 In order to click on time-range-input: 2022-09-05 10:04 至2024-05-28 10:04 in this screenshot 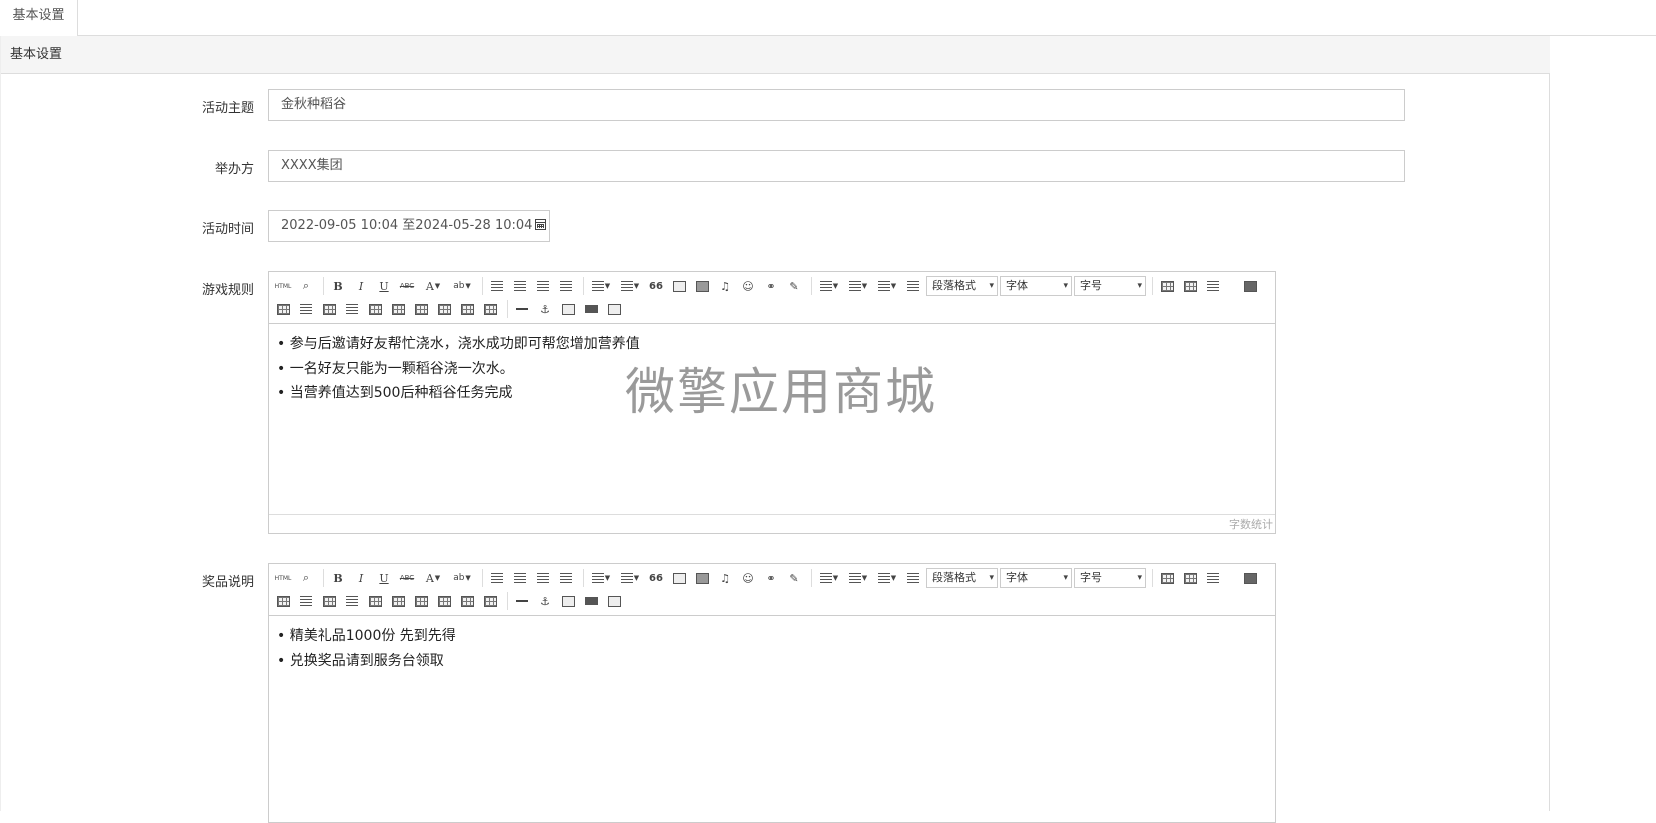, I will do `click(409, 226)`.